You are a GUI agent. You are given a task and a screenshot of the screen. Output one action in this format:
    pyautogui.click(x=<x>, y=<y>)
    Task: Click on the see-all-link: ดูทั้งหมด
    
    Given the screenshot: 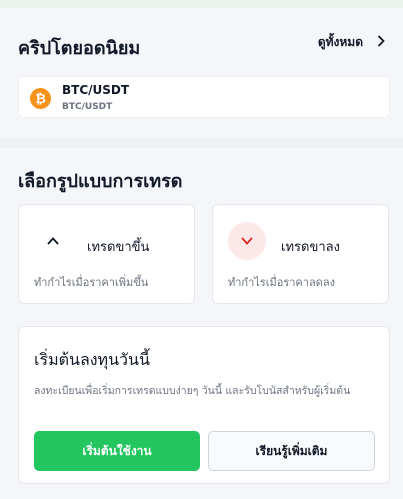 What is the action you would take?
    pyautogui.click(x=351, y=42)
    